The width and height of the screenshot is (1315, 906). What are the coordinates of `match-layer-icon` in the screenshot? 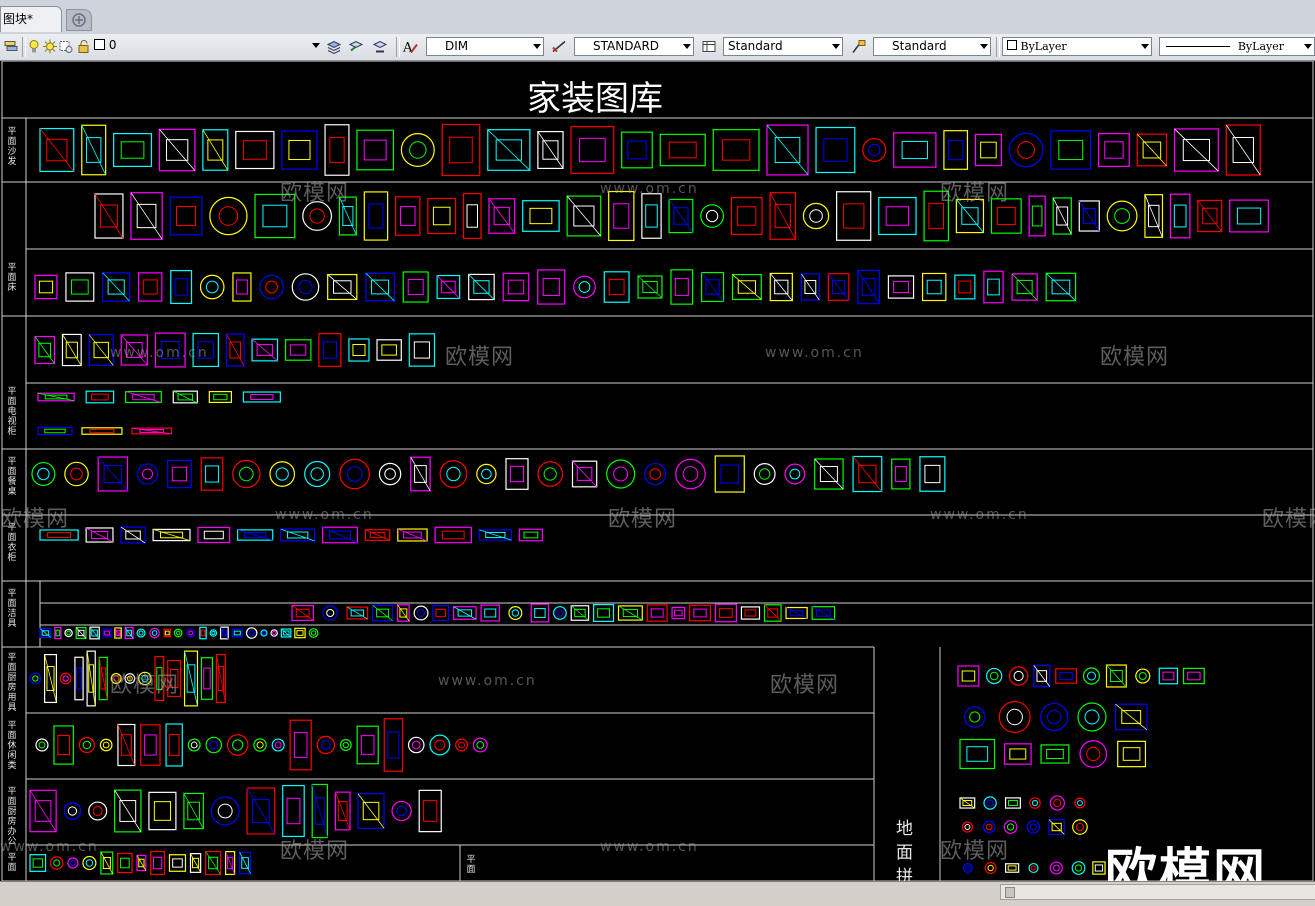 It's located at (356, 46).